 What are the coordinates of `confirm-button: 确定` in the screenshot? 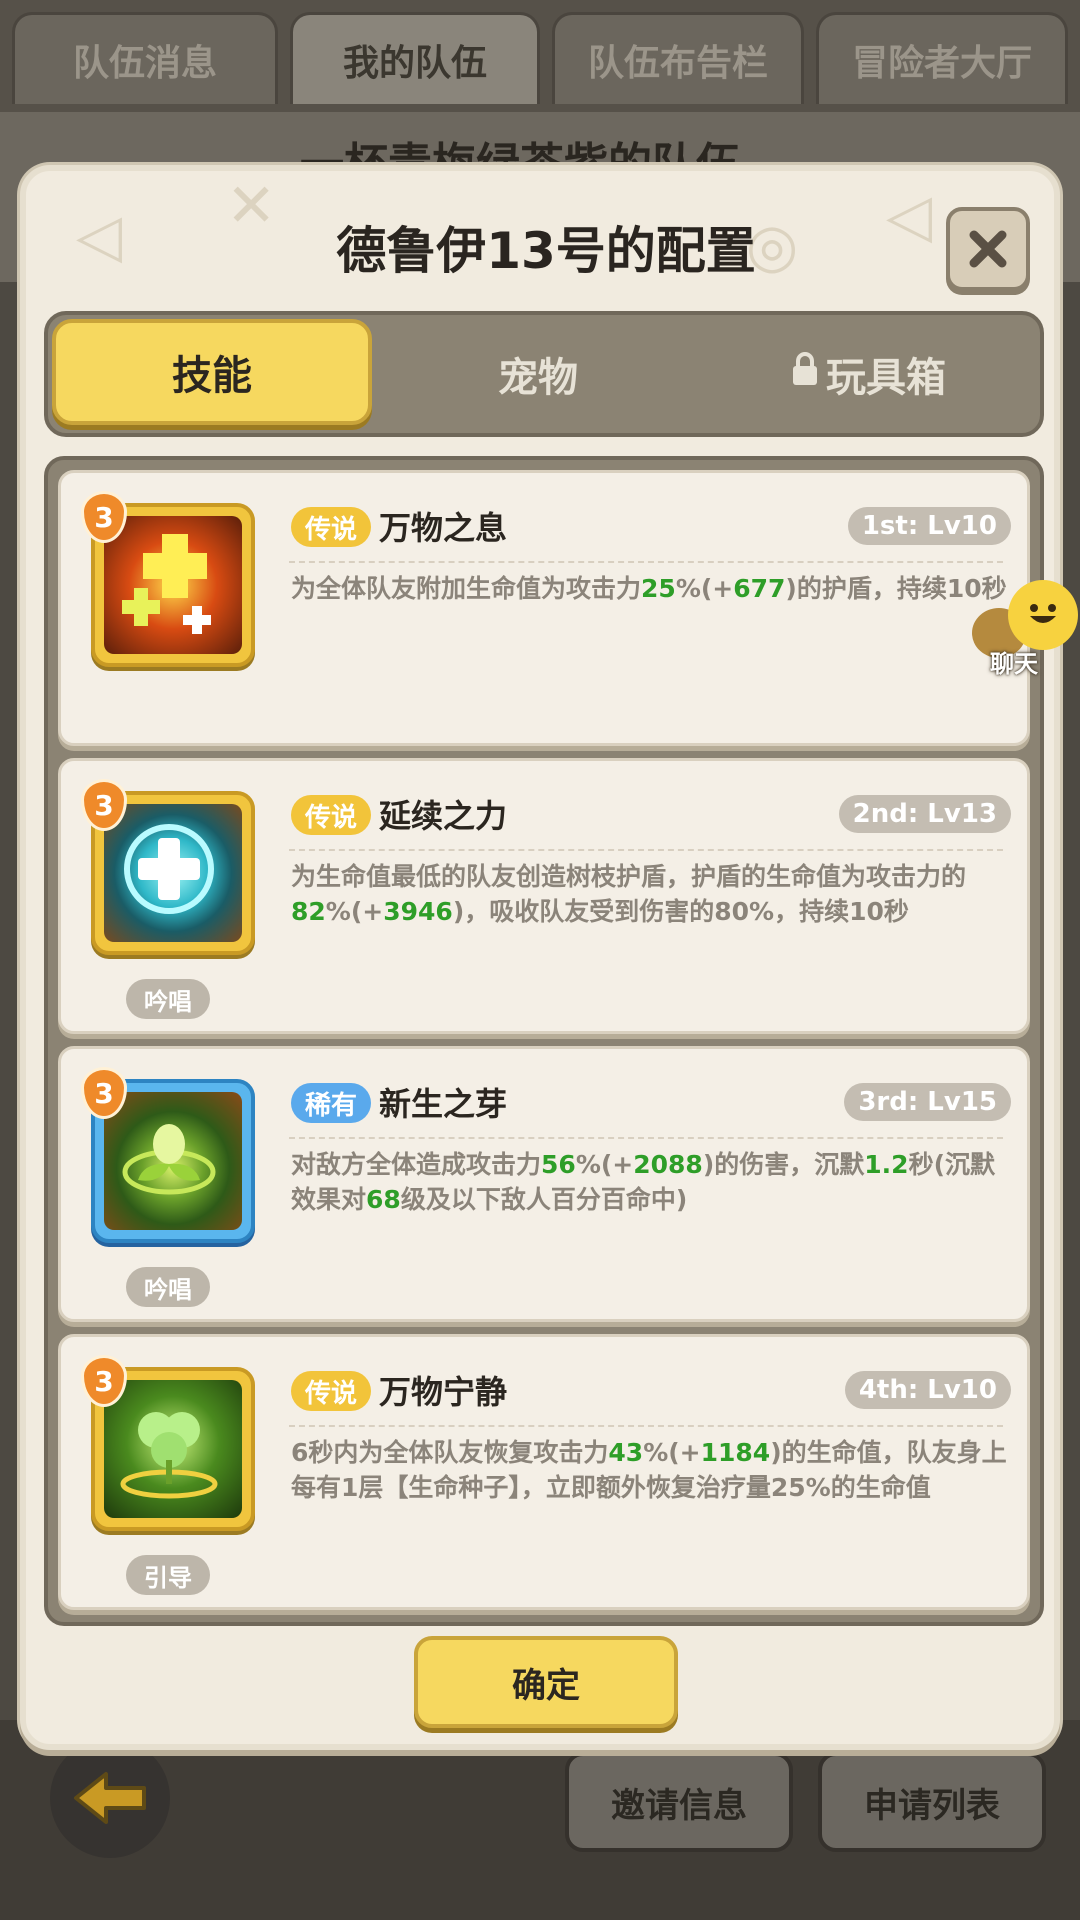 It's located at (546, 1682).